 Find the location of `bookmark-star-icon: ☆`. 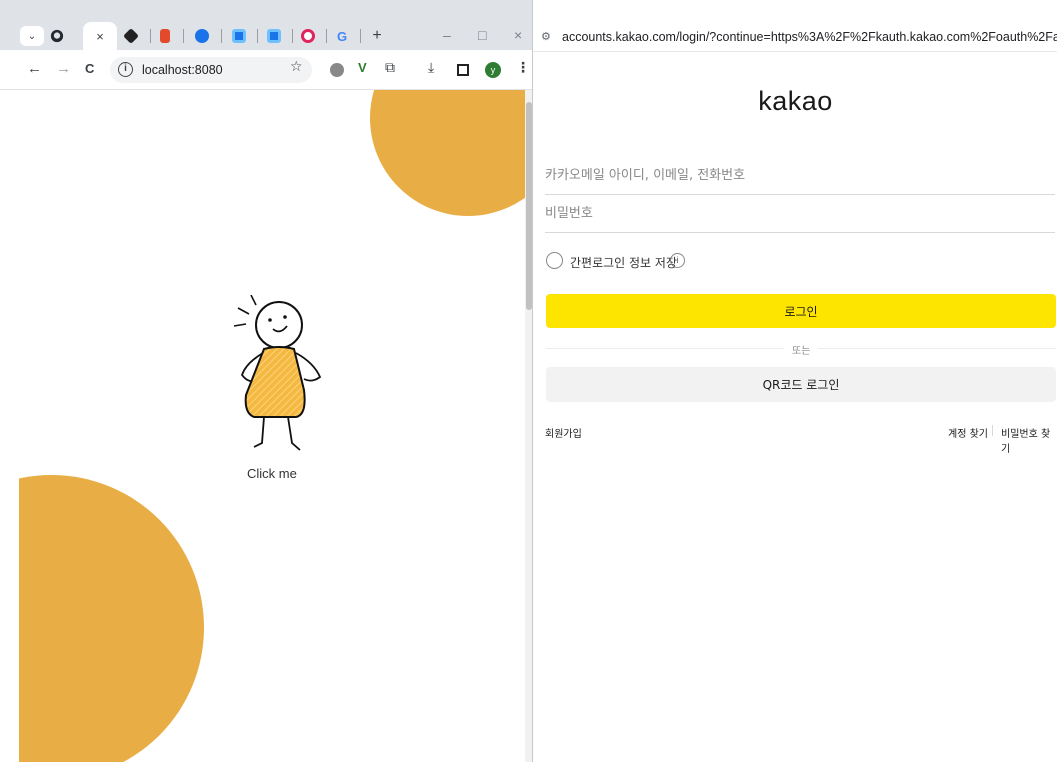

bookmark-star-icon: ☆ is located at coordinates (296, 66).